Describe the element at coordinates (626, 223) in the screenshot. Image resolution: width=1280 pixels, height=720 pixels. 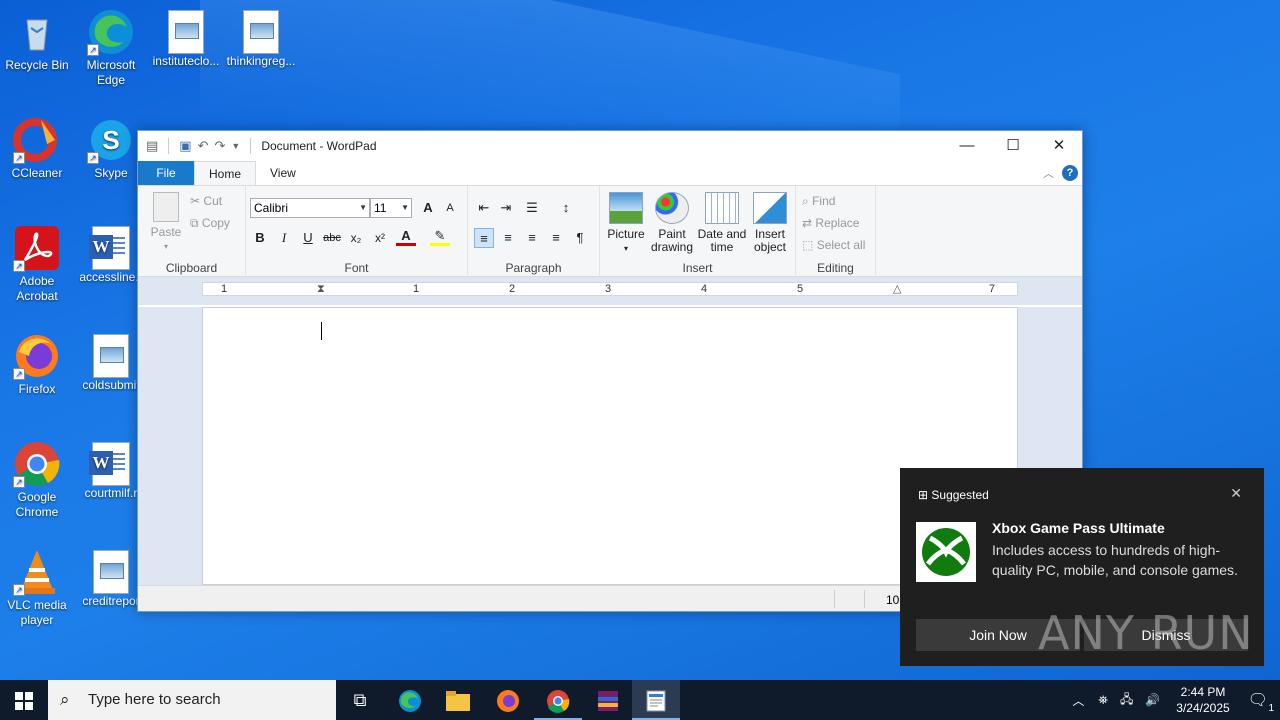
I see `insert-picture-button: Picture ▾` at that location.